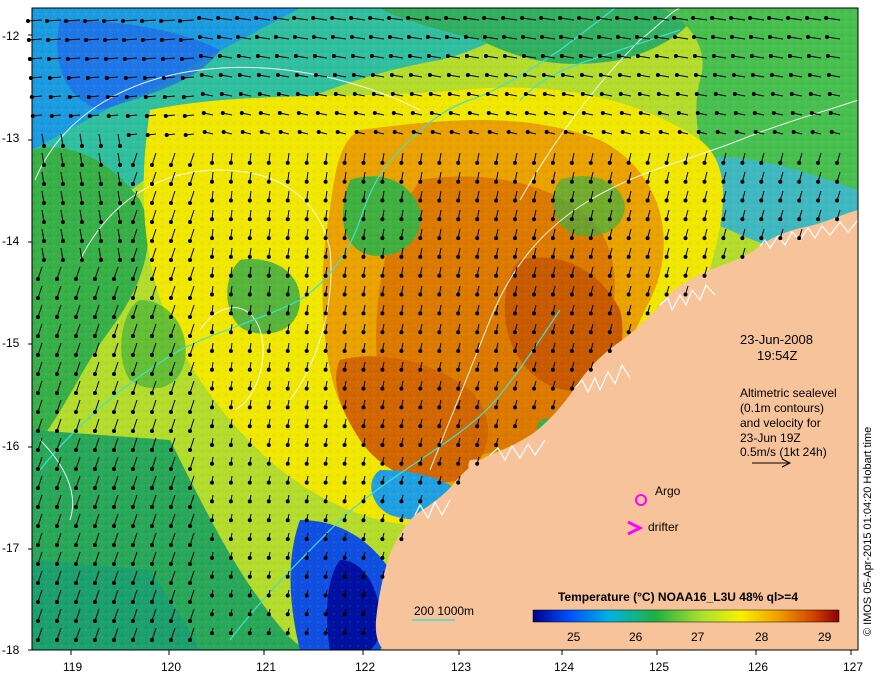 The width and height of the screenshot is (880, 680). What do you see at coordinates (11, 241) in the screenshot?
I see `lat-label: -14` at bounding box center [11, 241].